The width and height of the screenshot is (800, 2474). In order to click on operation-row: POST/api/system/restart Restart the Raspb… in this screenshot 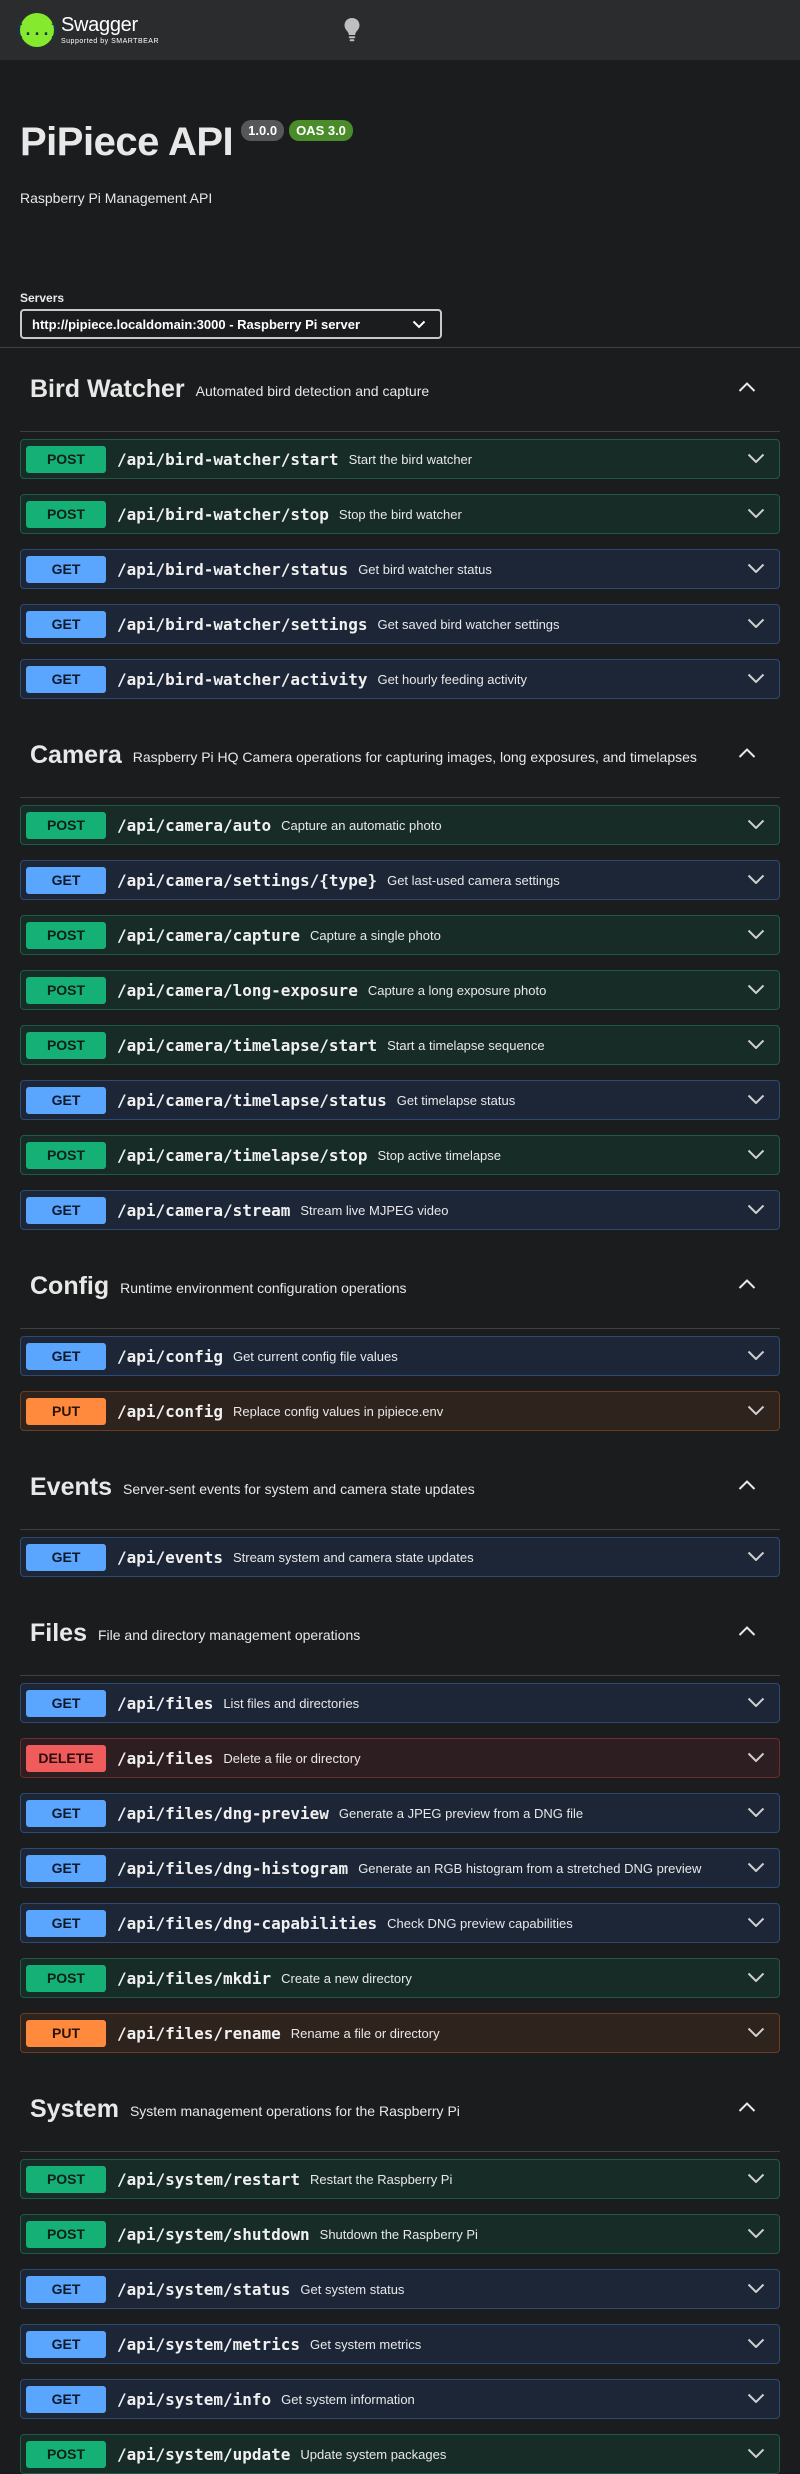, I will do `click(400, 2179)`.